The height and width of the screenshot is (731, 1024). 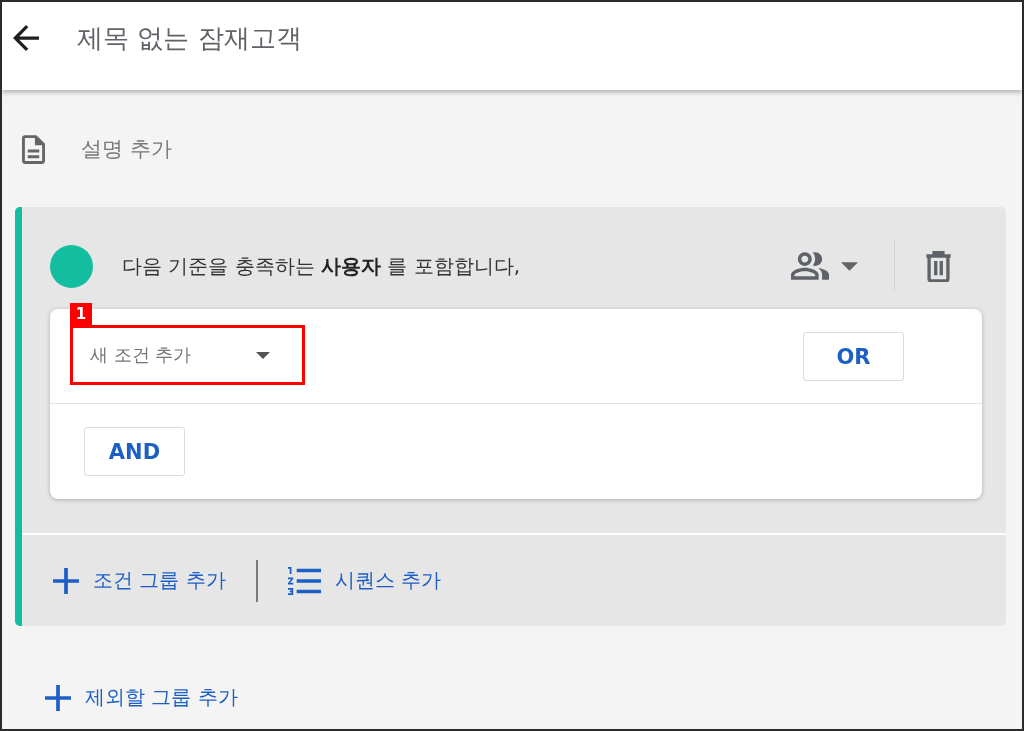 I want to click on delete-button, so click(x=938, y=266).